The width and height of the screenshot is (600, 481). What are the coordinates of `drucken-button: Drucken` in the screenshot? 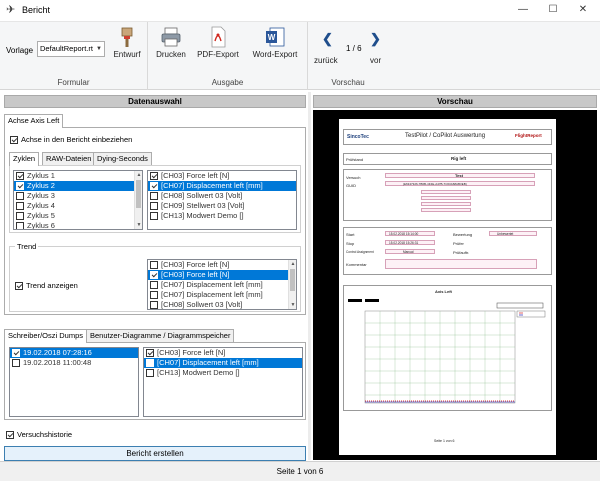 It's located at (171, 42).